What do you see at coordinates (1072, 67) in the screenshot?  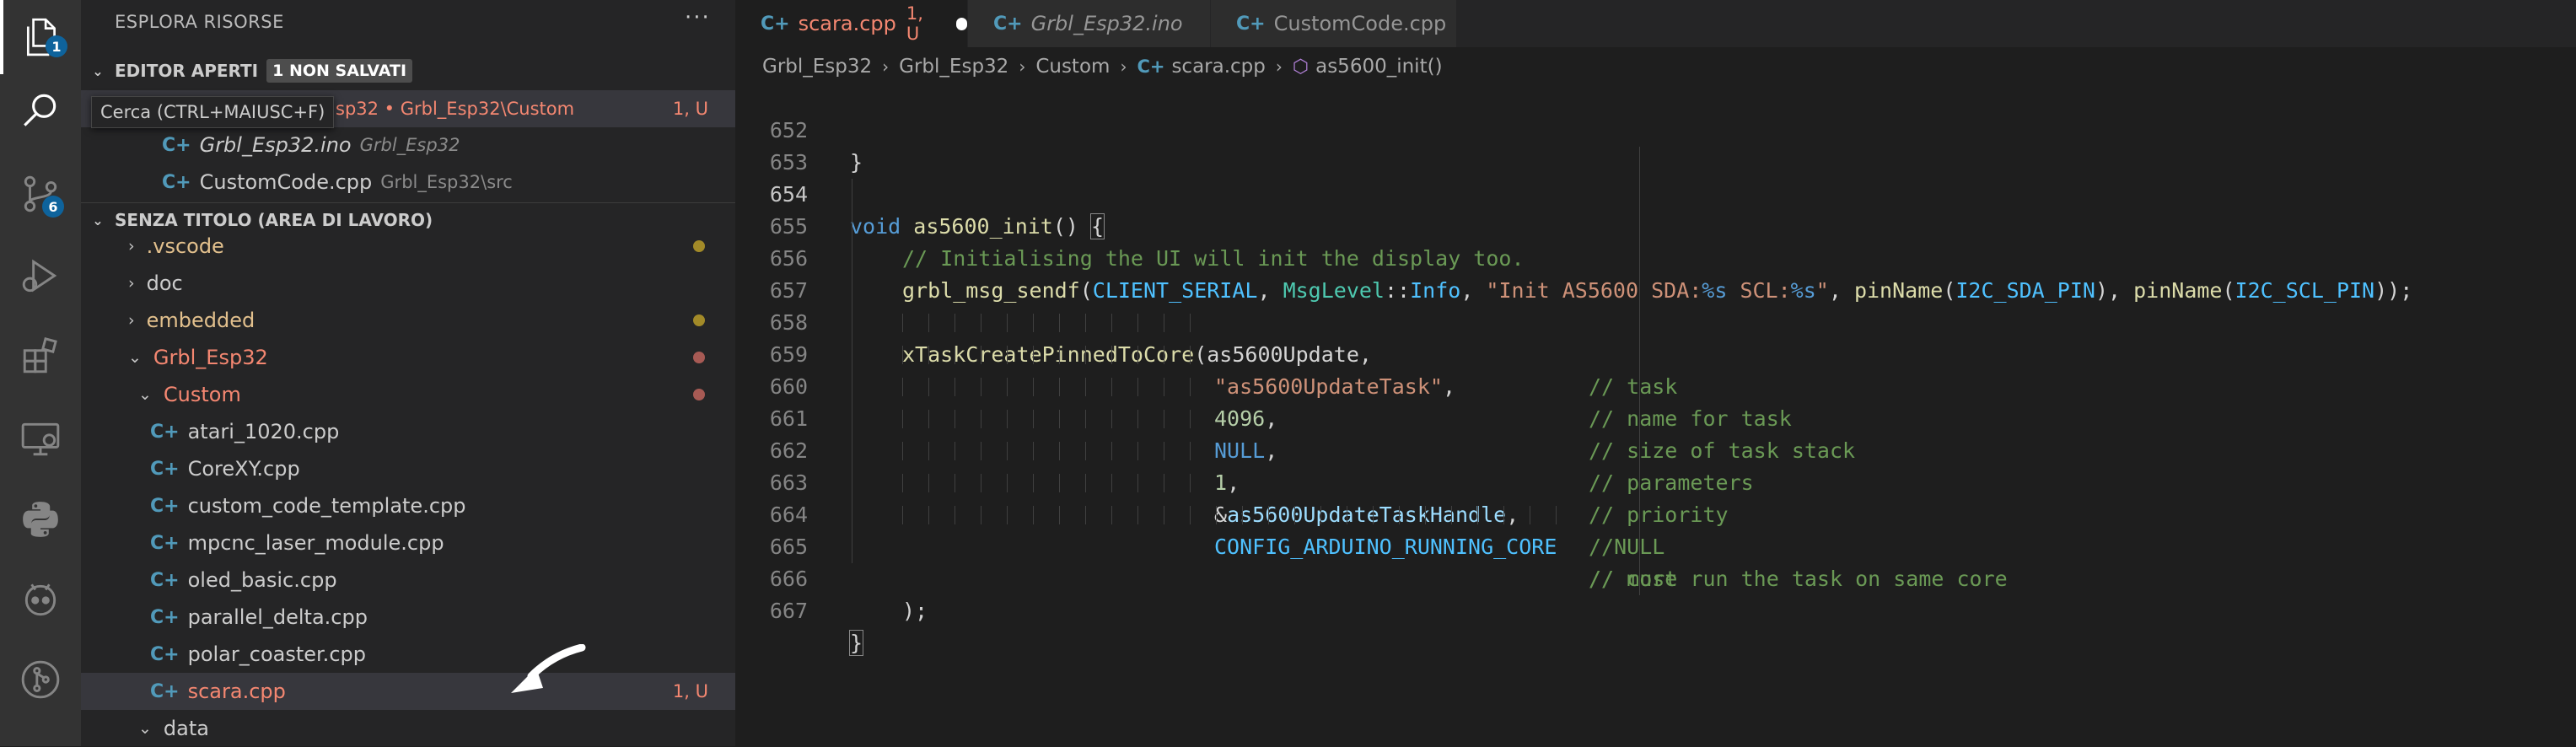 I see `breadcrumb-item: Custom` at bounding box center [1072, 67].